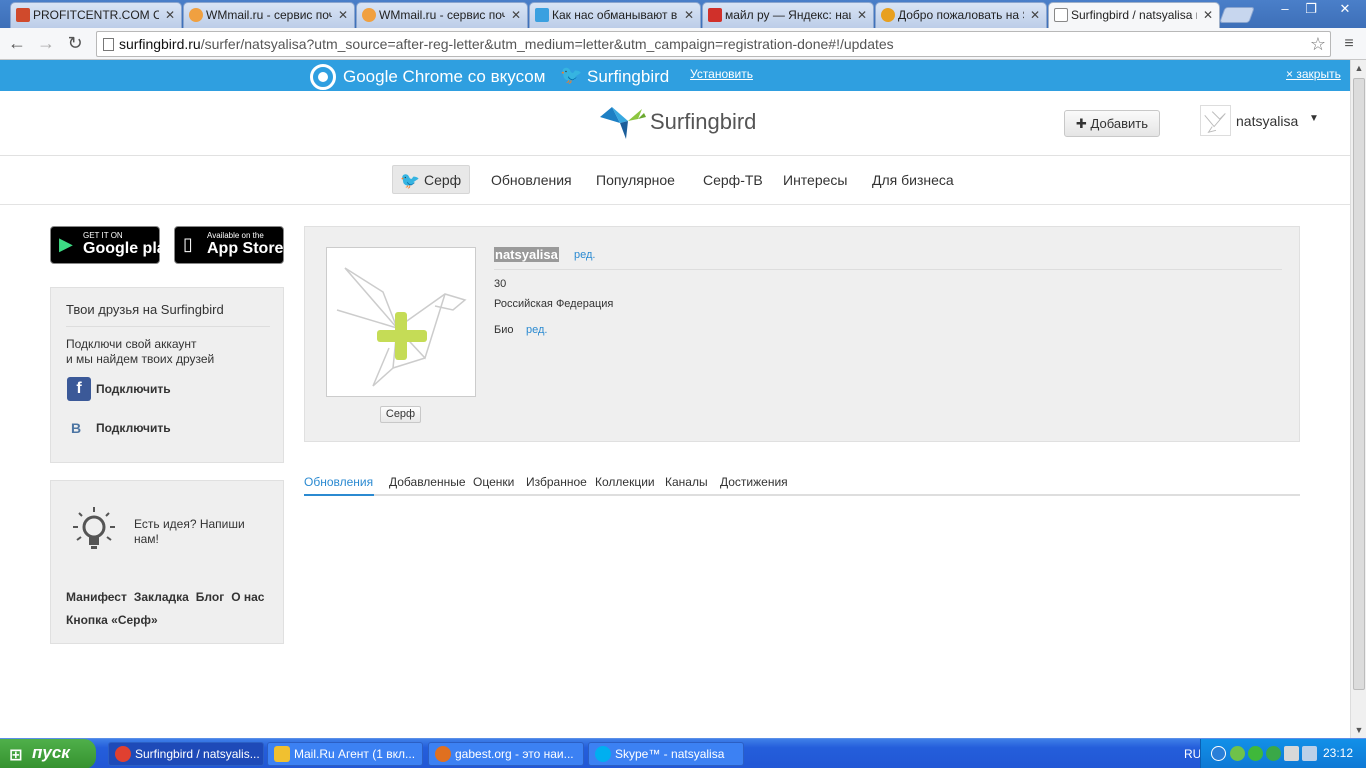 This screenshot has height=768, width=1366. I want to click on active-tab-indicator, so click(339, 495).